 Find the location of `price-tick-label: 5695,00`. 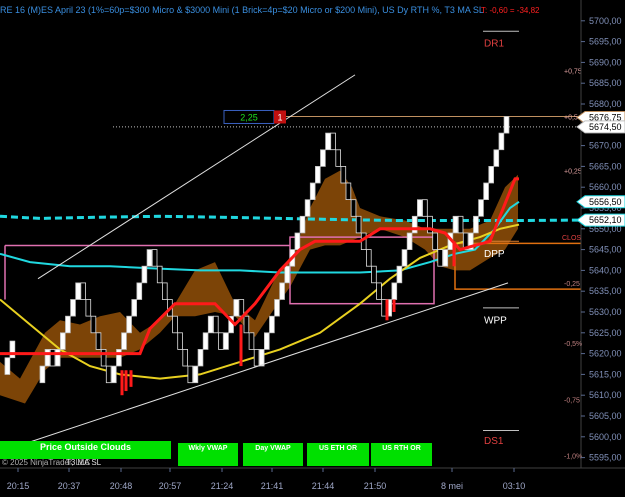

price-tick-label: 5695,00 is located at coordinates (605, 42).